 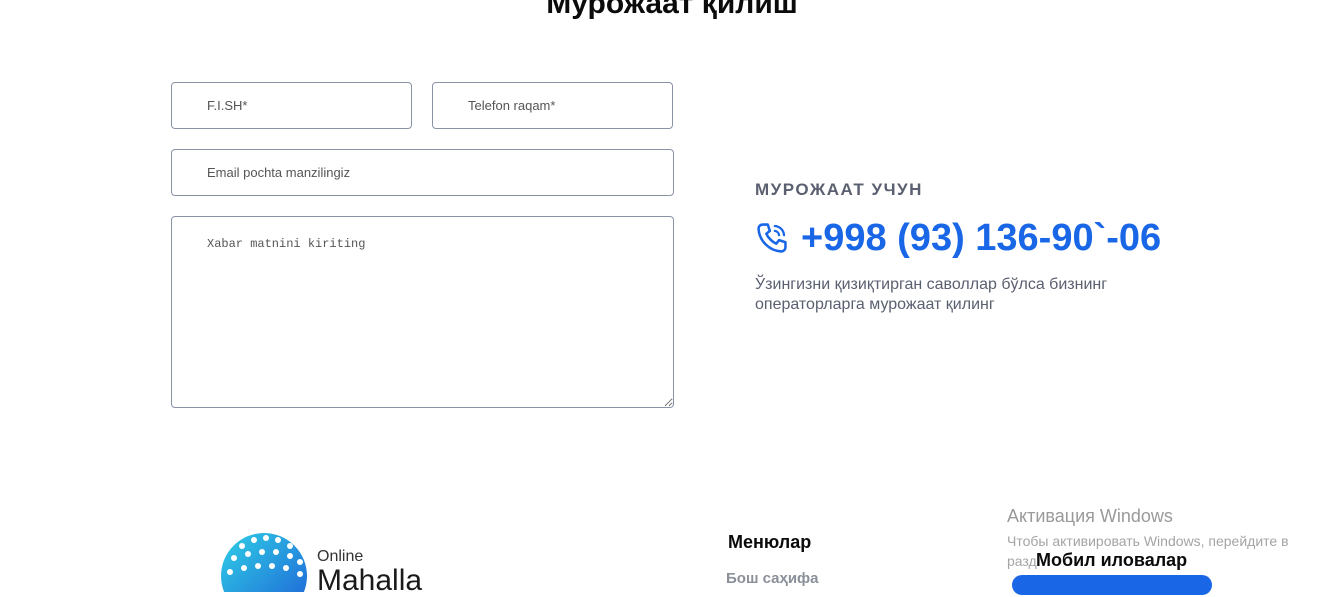 I want to click on fio-input, so click(x=291, y=105).